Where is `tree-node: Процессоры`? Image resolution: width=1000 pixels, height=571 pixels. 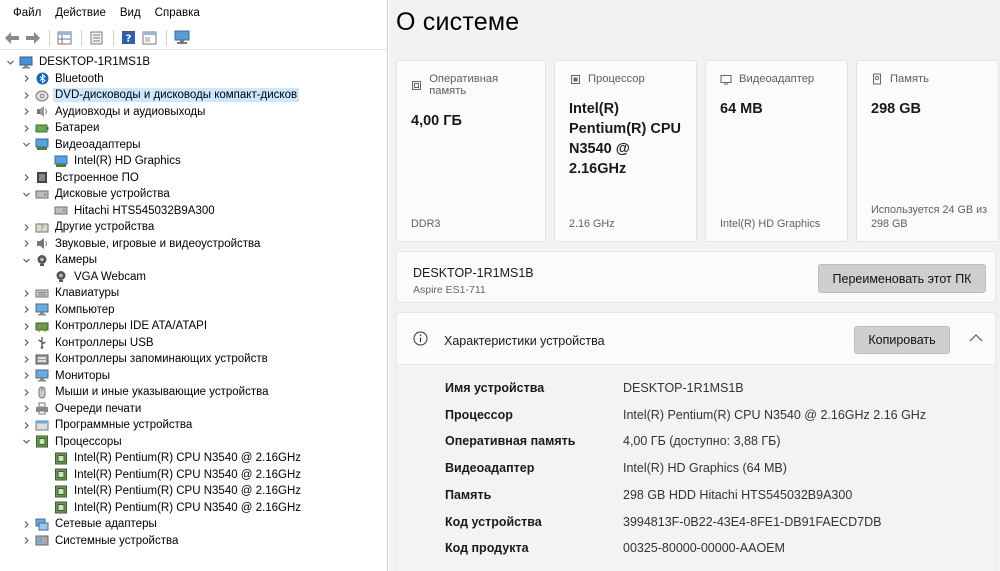 tree-node: Процессоры is located at coordinates (193, 442).